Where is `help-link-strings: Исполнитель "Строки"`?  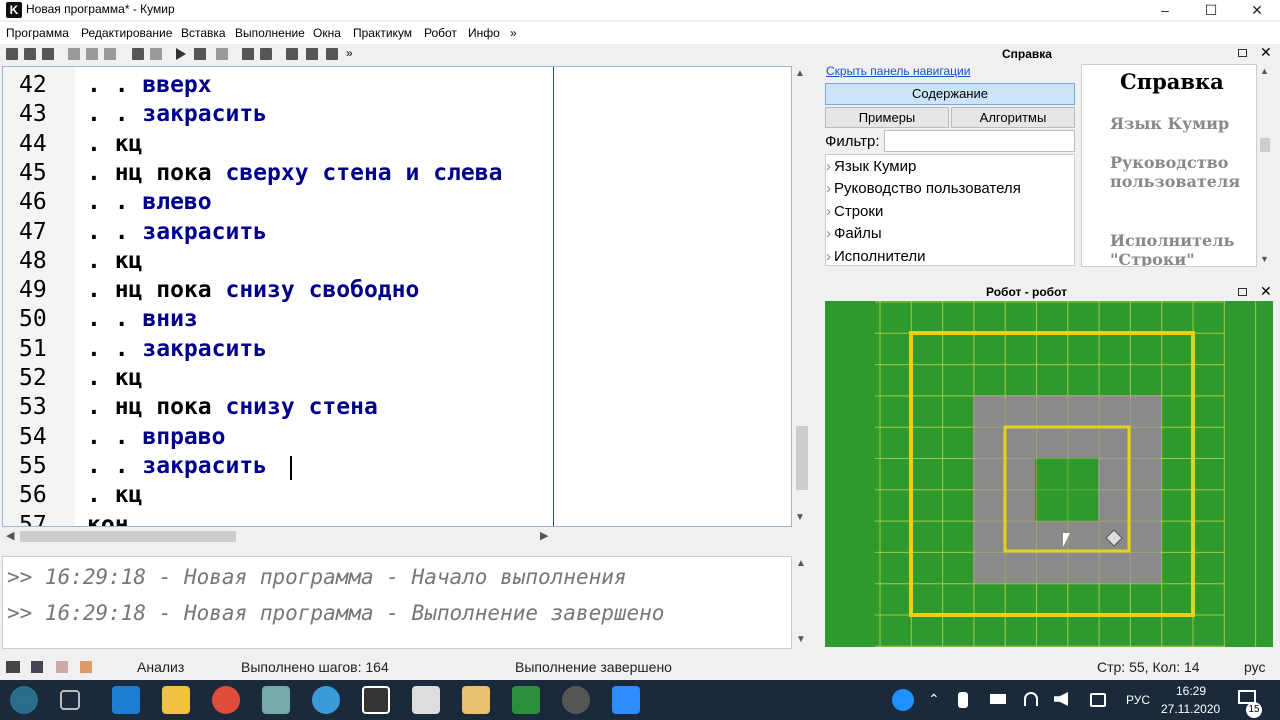
help-link-strings: Исполнитель "Строки" is located at coordinates (1172, 248).